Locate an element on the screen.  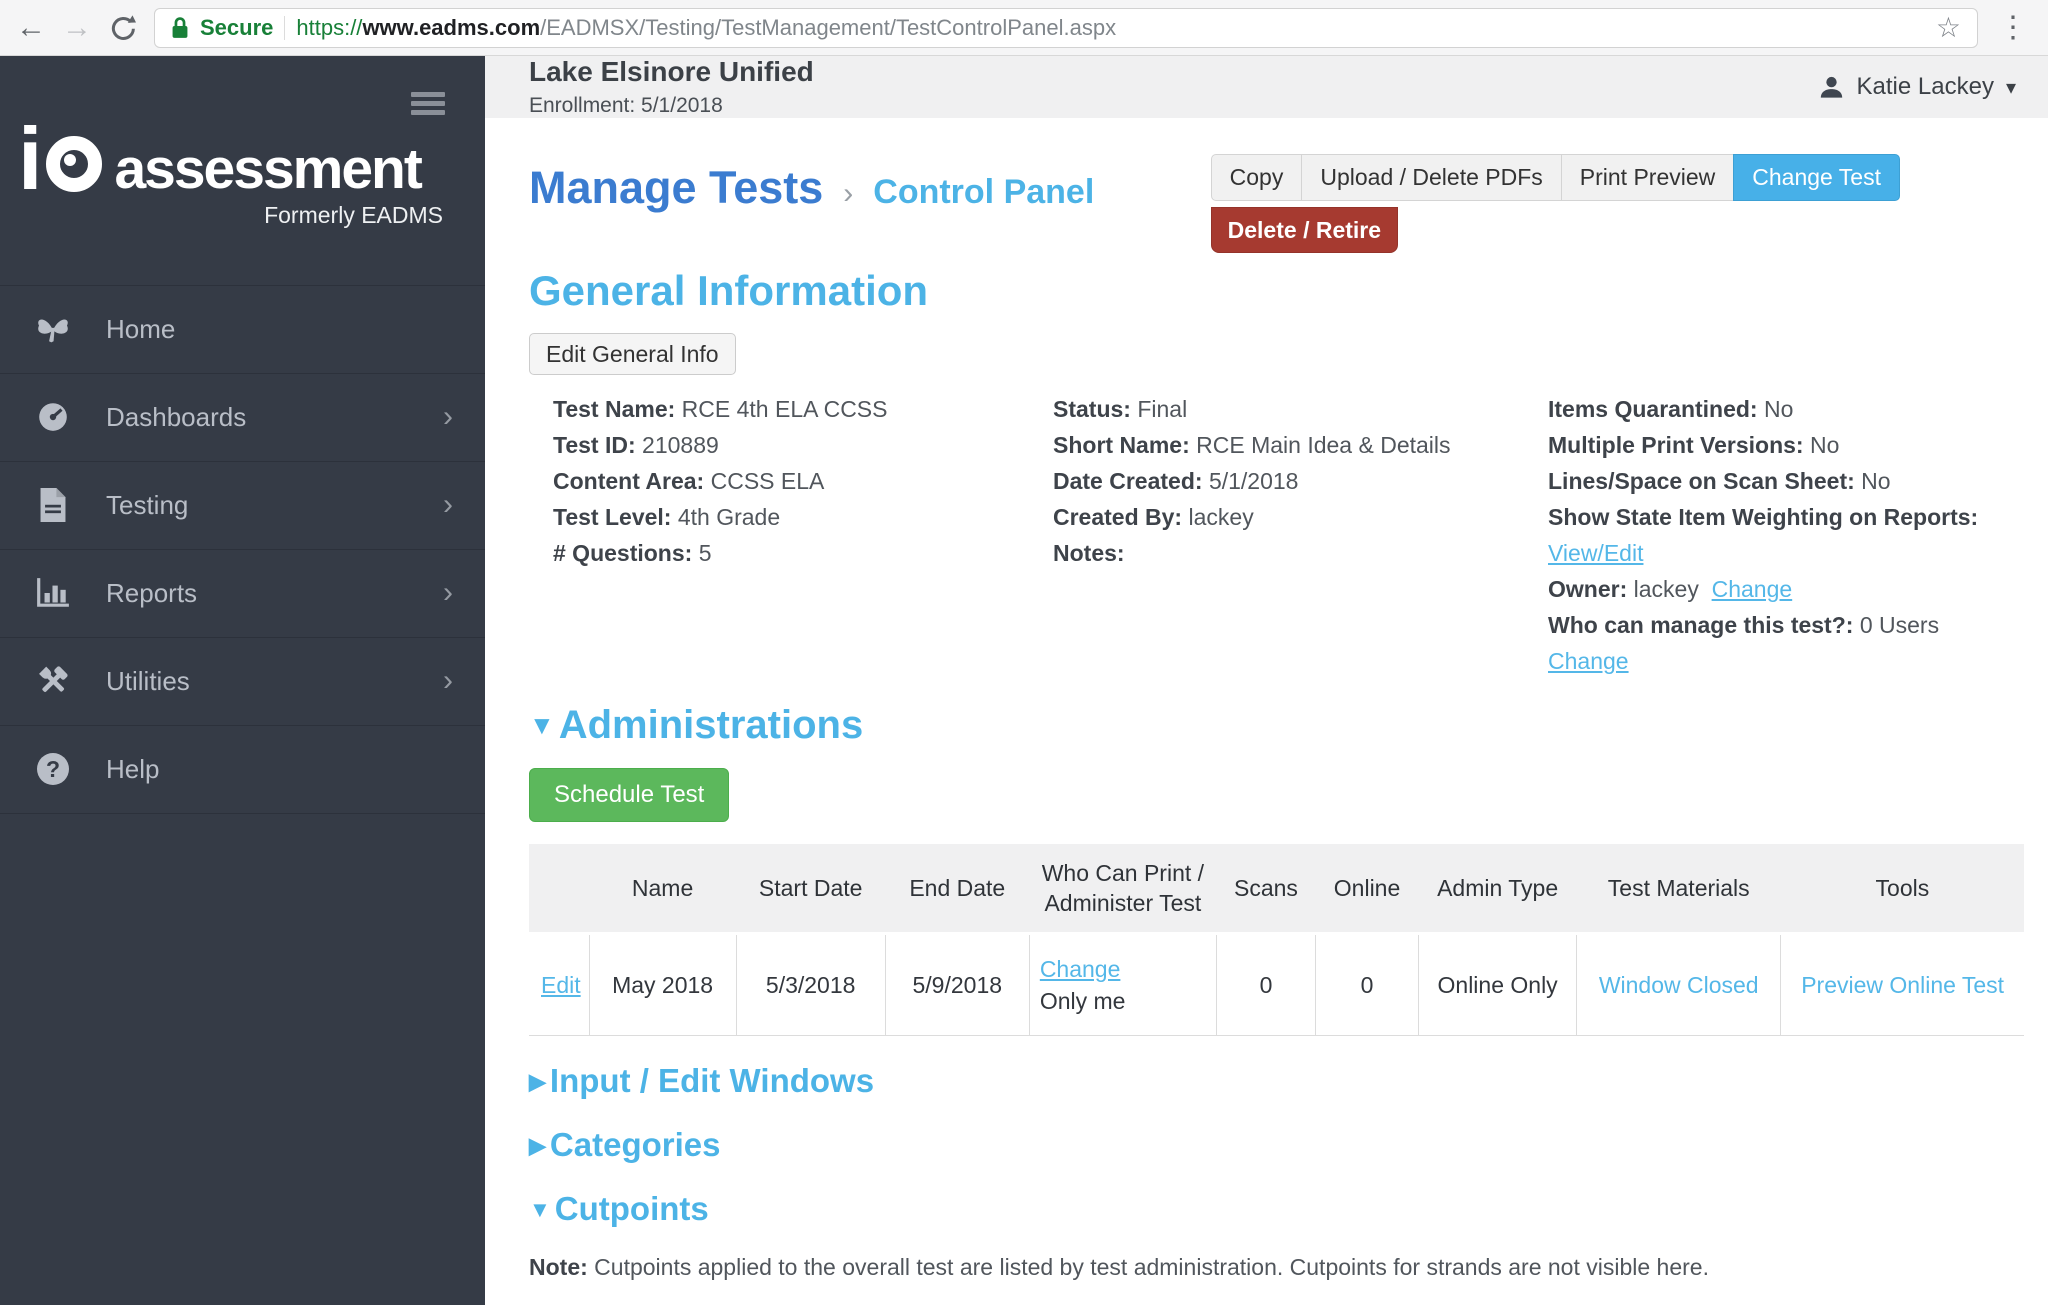
reload-icon is located at coordinates (123, 28).